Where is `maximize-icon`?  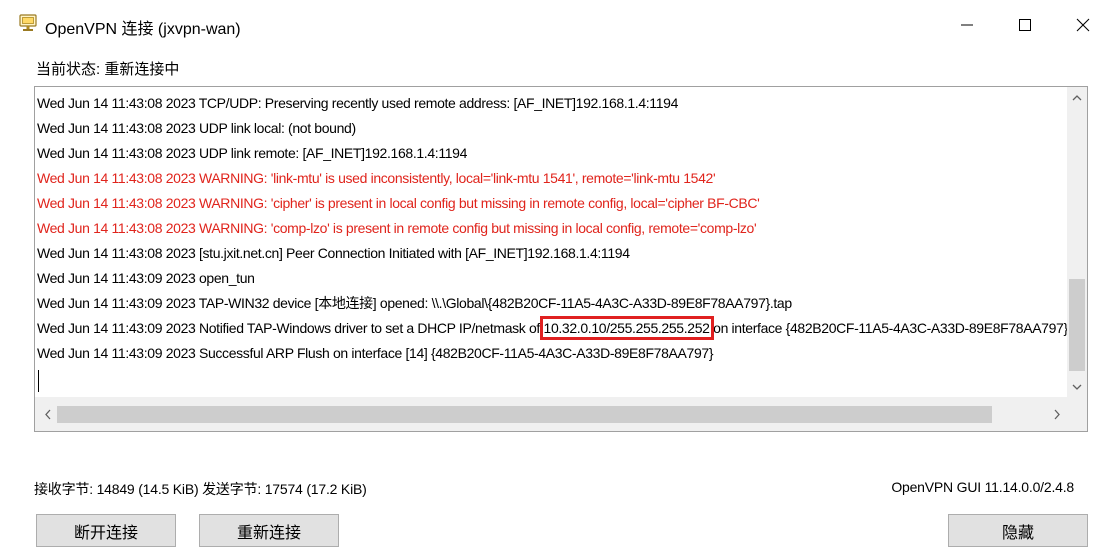 maximize-icon is located at coordinates (1025, 25).